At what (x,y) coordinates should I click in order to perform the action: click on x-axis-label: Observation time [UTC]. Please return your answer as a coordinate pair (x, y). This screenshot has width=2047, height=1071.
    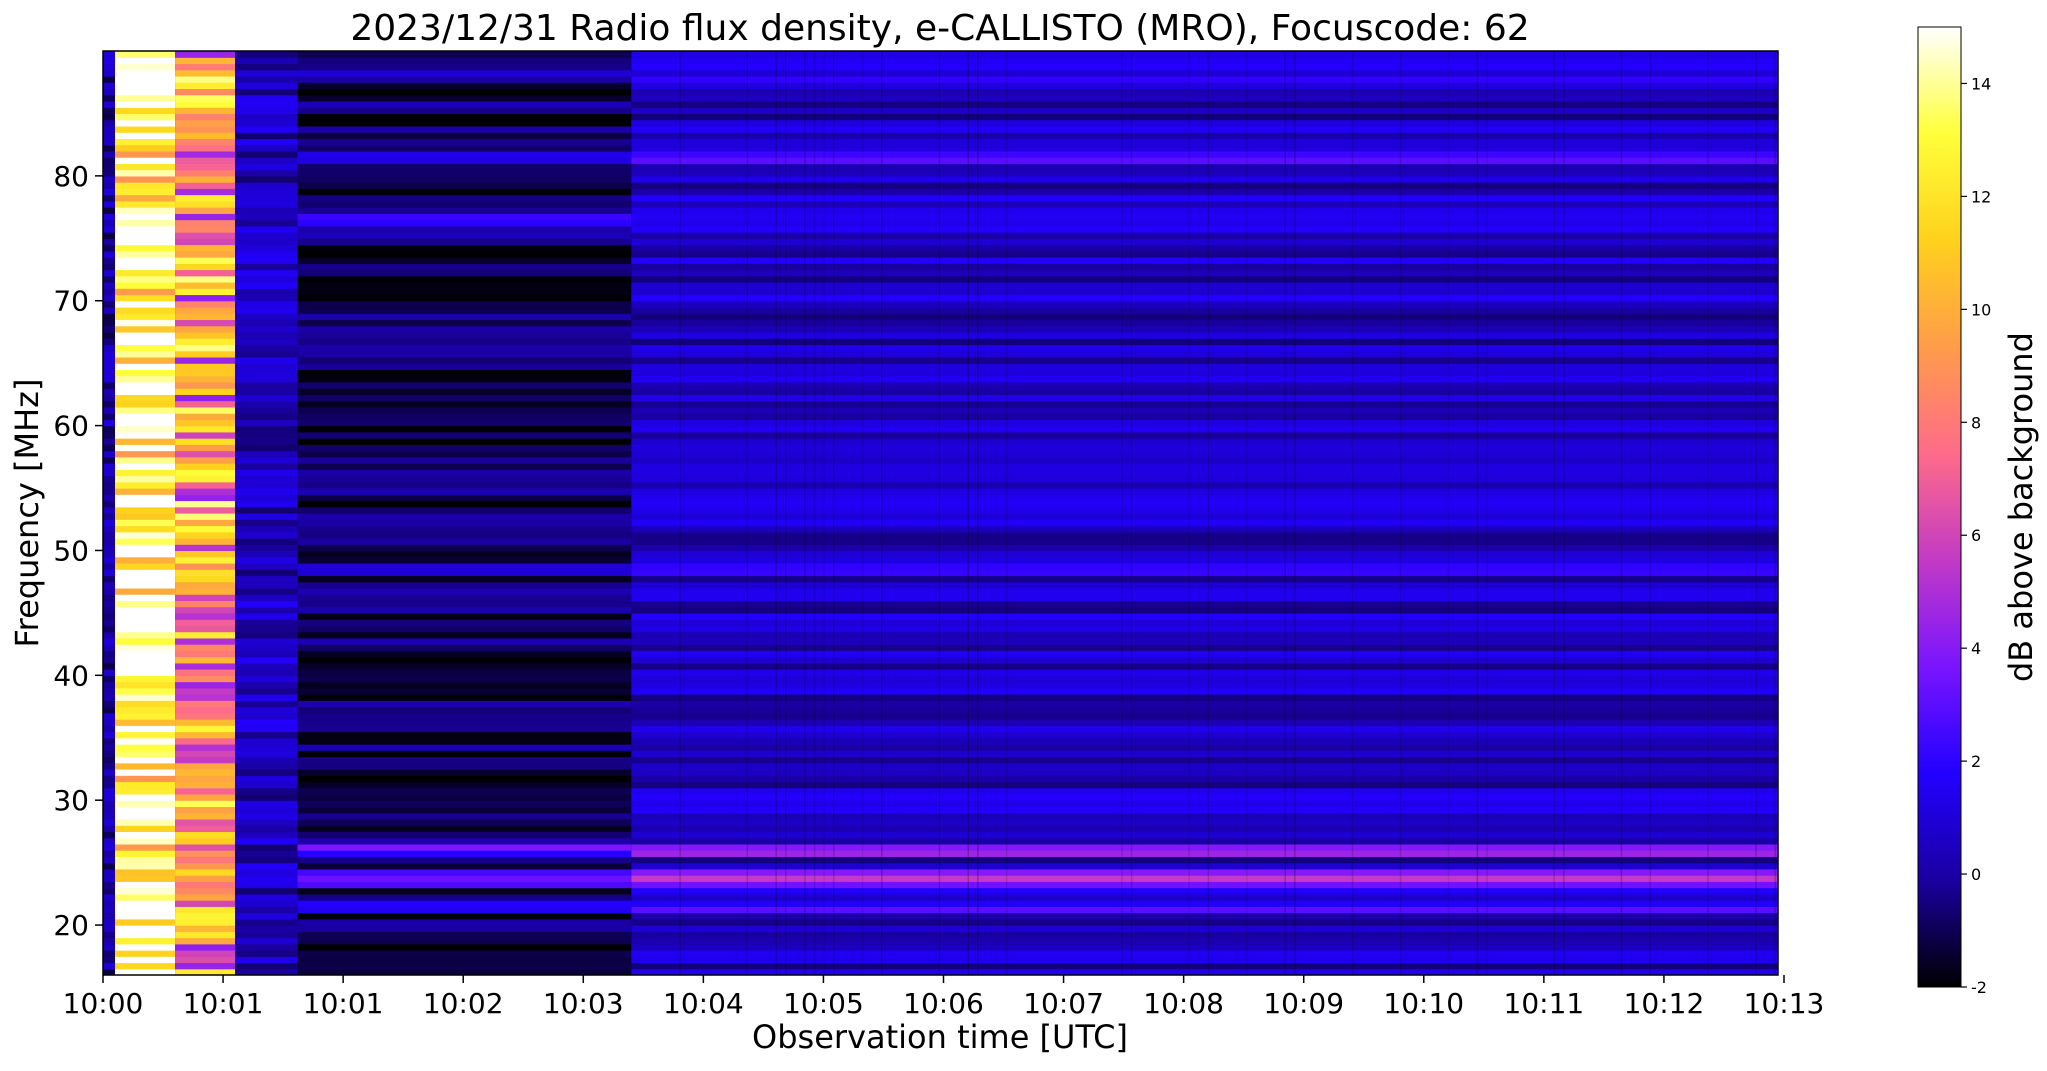
    Looking at the image, I should click on (940, 1037).